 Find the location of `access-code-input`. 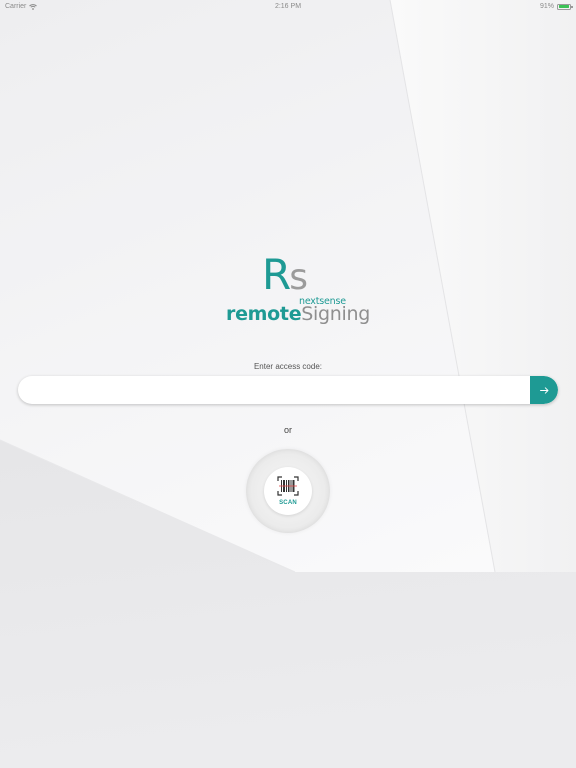

access-code-input is located at coordinates (274, 390).